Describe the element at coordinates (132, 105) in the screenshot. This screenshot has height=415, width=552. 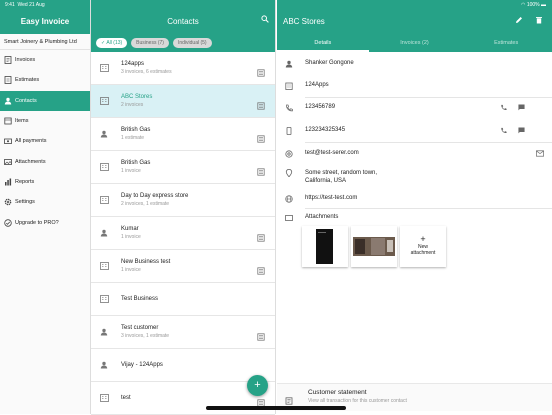
I see `contact-summary: 2 invoices` at that location.